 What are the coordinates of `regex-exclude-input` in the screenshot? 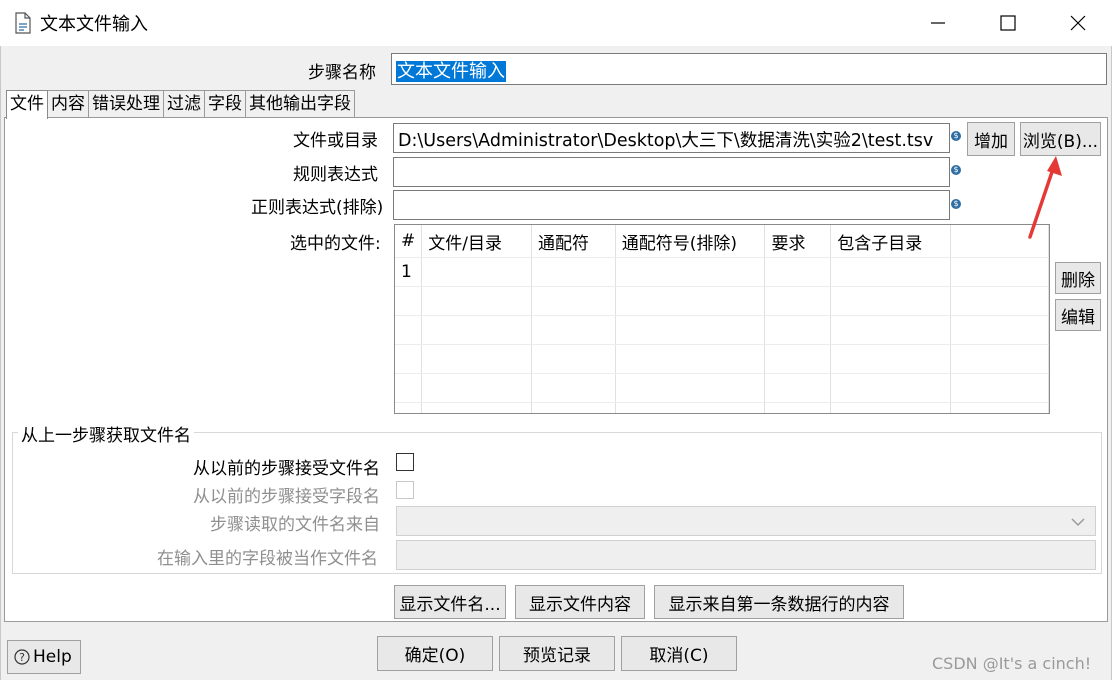 It's located at (671, 205).